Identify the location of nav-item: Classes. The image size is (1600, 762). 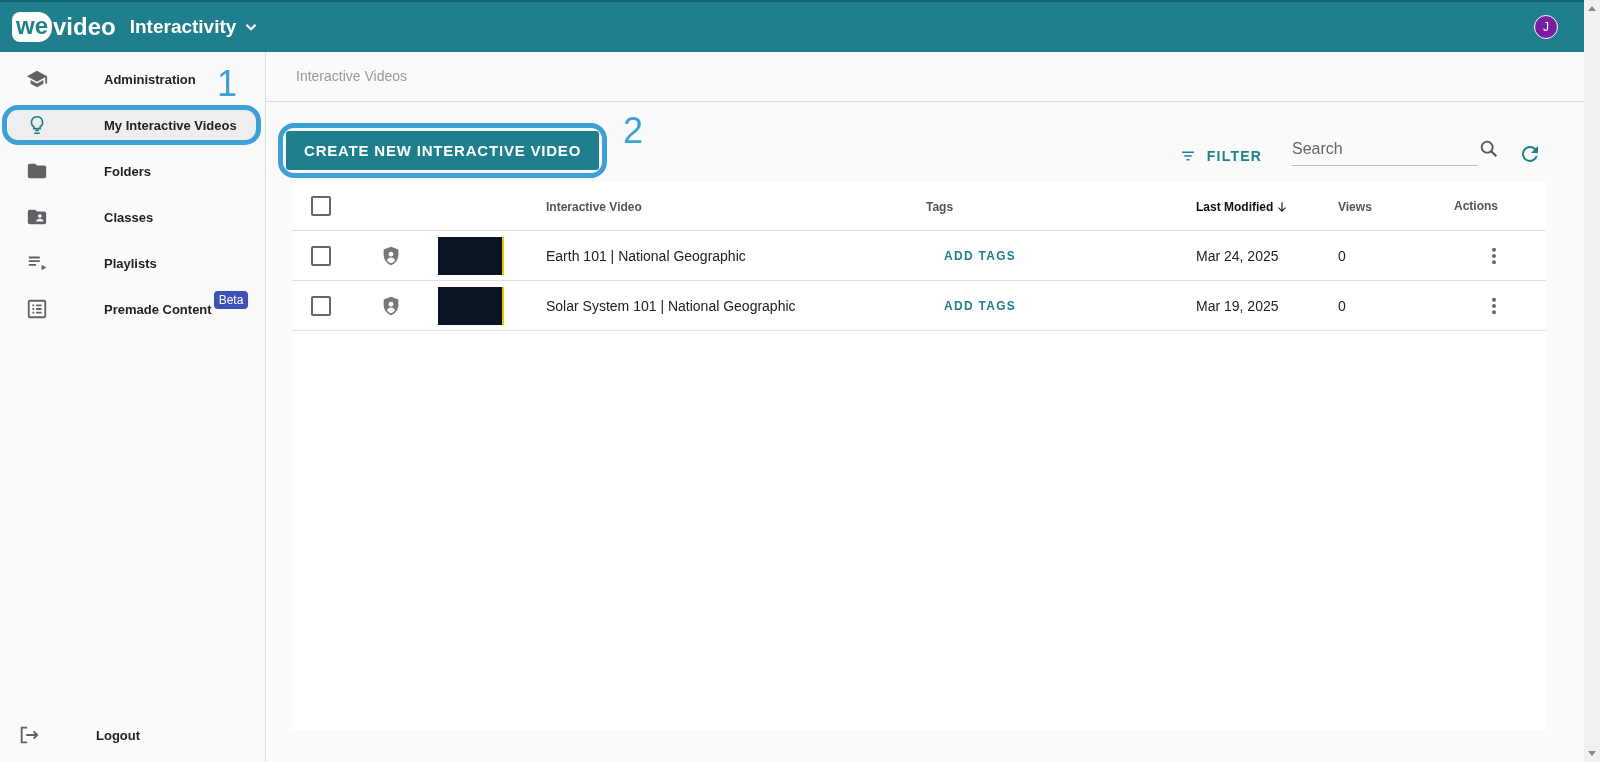
(85, 217).